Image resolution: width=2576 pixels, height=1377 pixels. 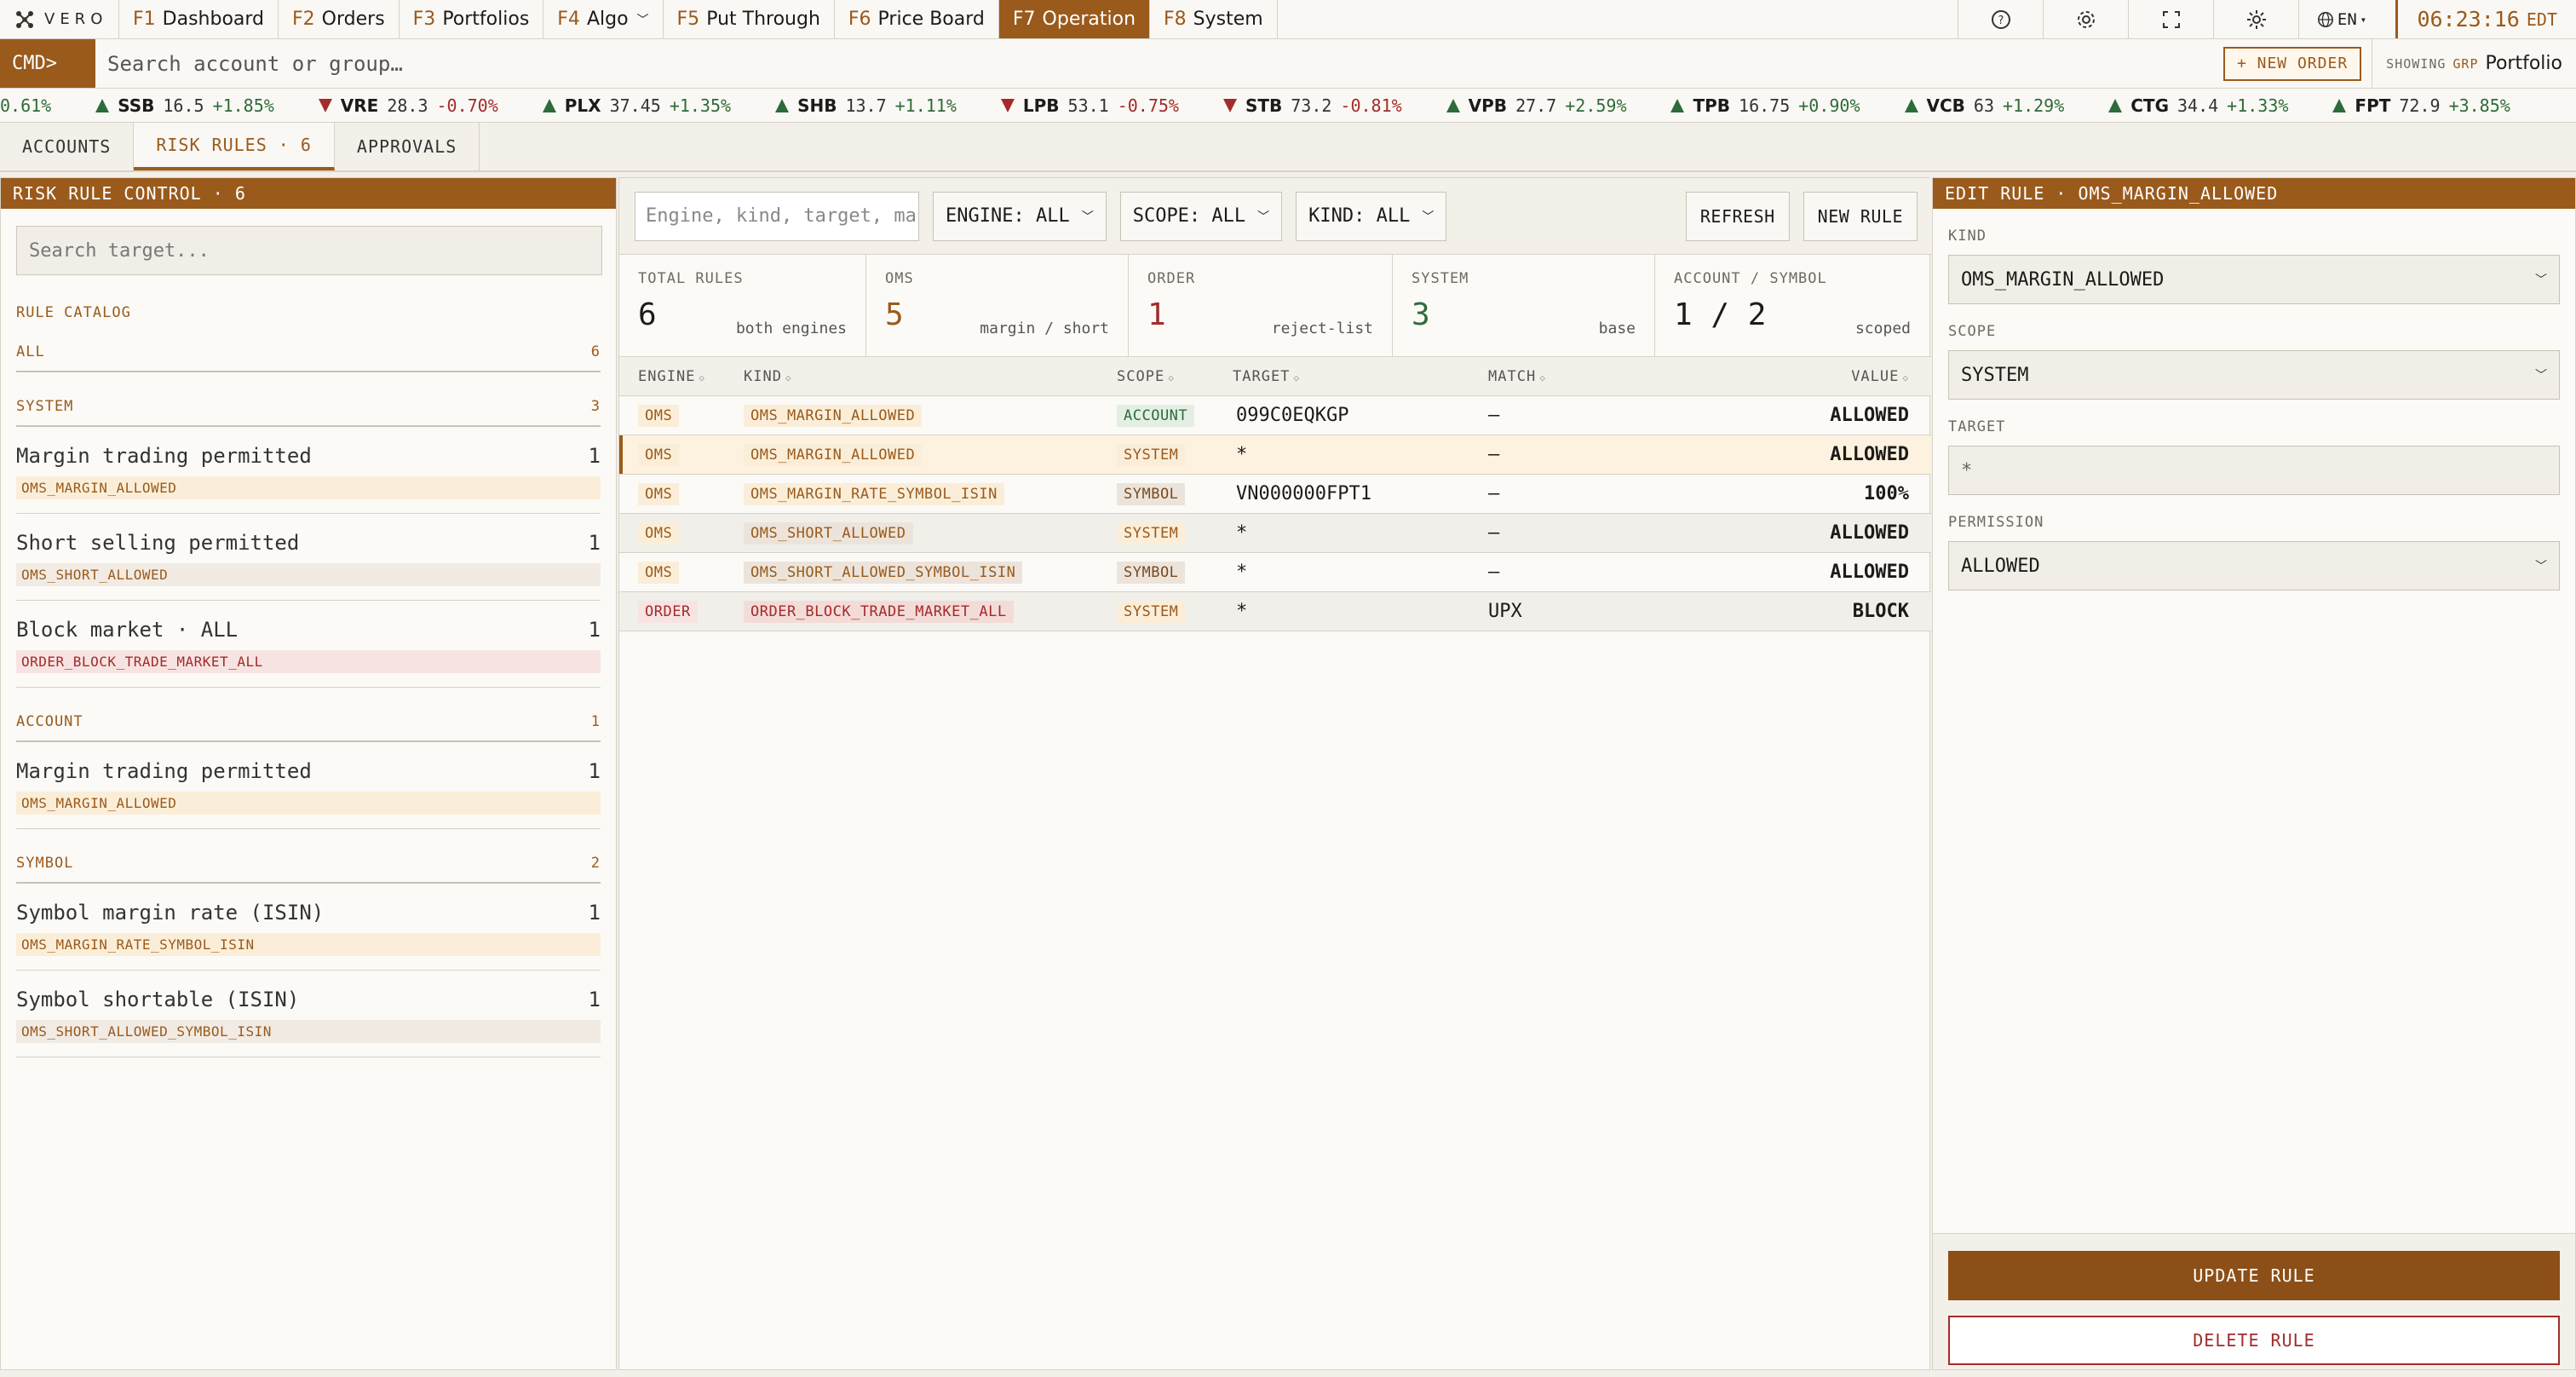 What do you see at coordinates (1175, 376) in the screenshot?
I see `column-header-scope: SCOPE ◇` at bounding box center [1175, 376].